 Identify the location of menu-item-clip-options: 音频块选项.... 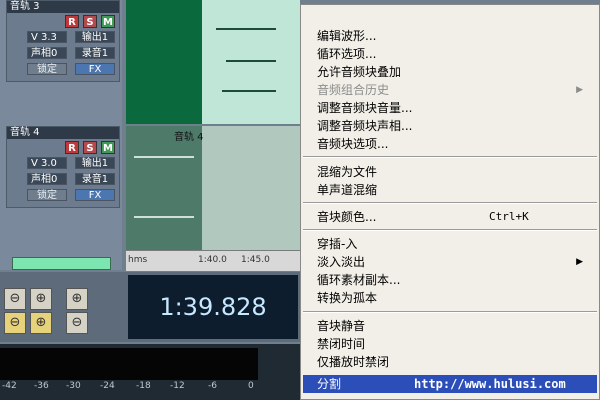
(352, 144).